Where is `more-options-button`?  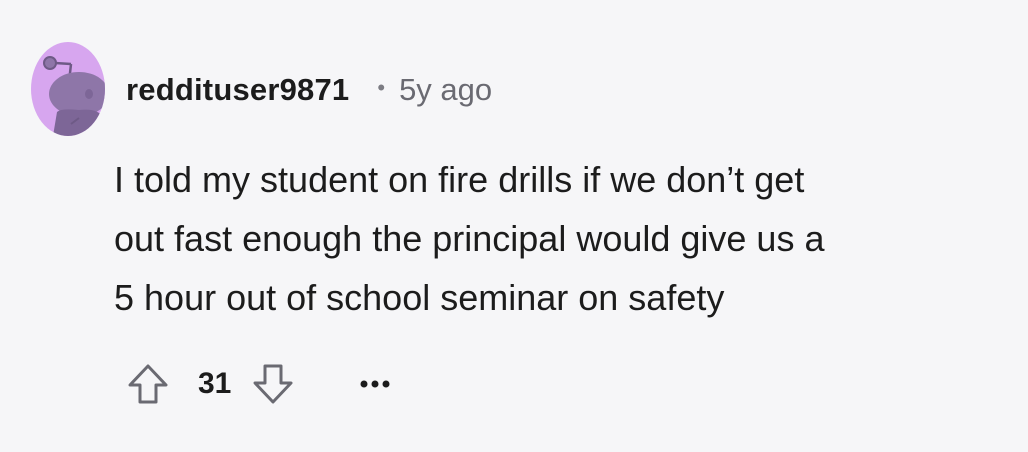 more-options-button is located at coordinates (375, 384).